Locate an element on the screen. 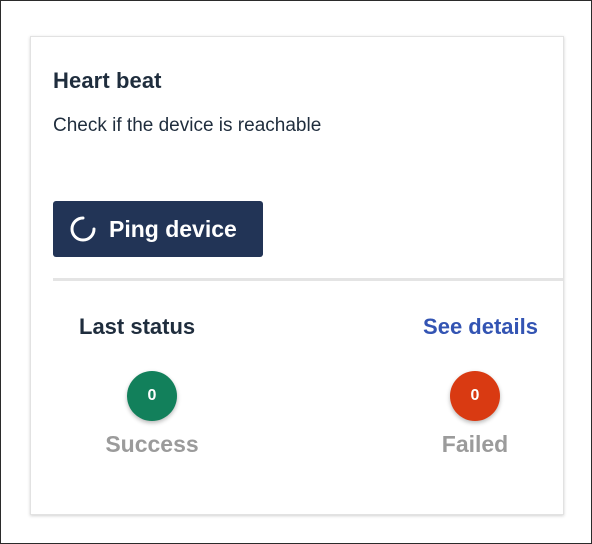  failed-stat: 0 Failed is located at coordinates (475, 414).